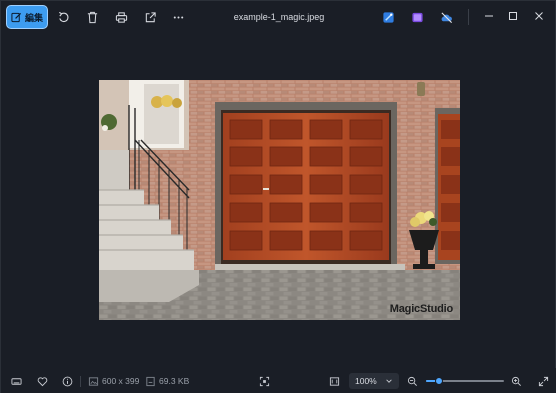 The height and width of the screenshot is (393, 556). I want to click on title-bar: 編集 example-1_magic.jpeg, so click(278, 18).